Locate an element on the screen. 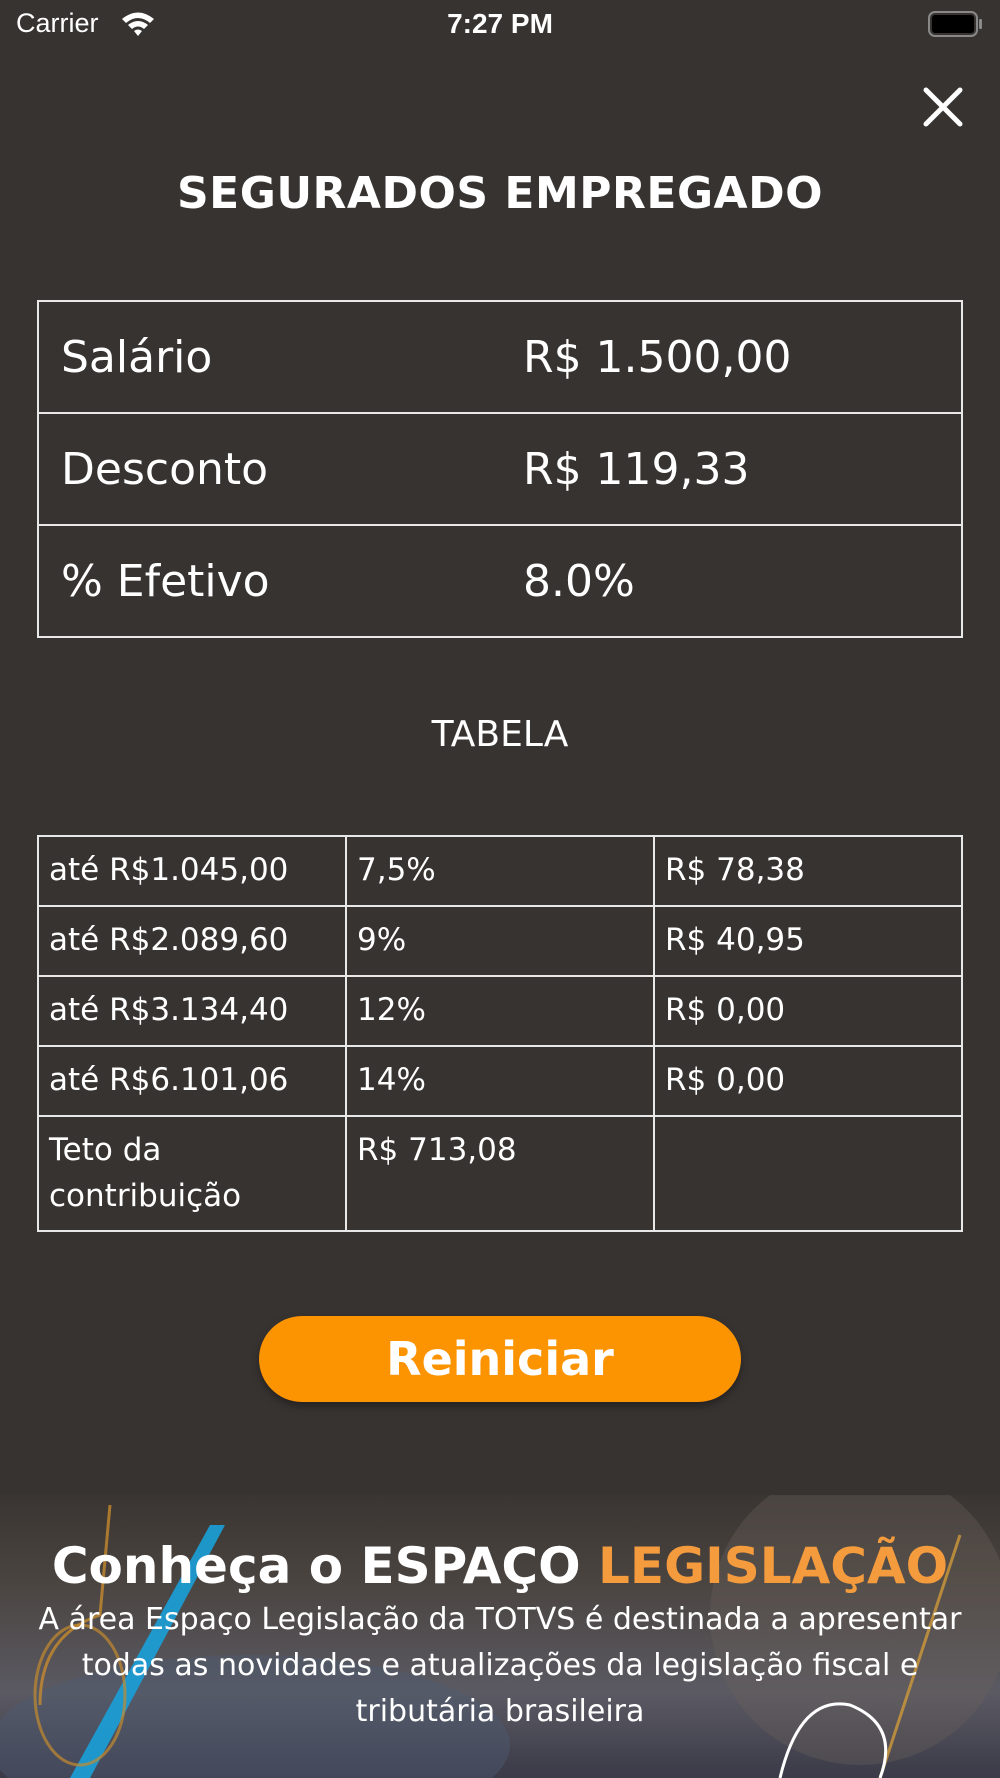  summary-label: % Efetivo is located at coordinates (269, 581).